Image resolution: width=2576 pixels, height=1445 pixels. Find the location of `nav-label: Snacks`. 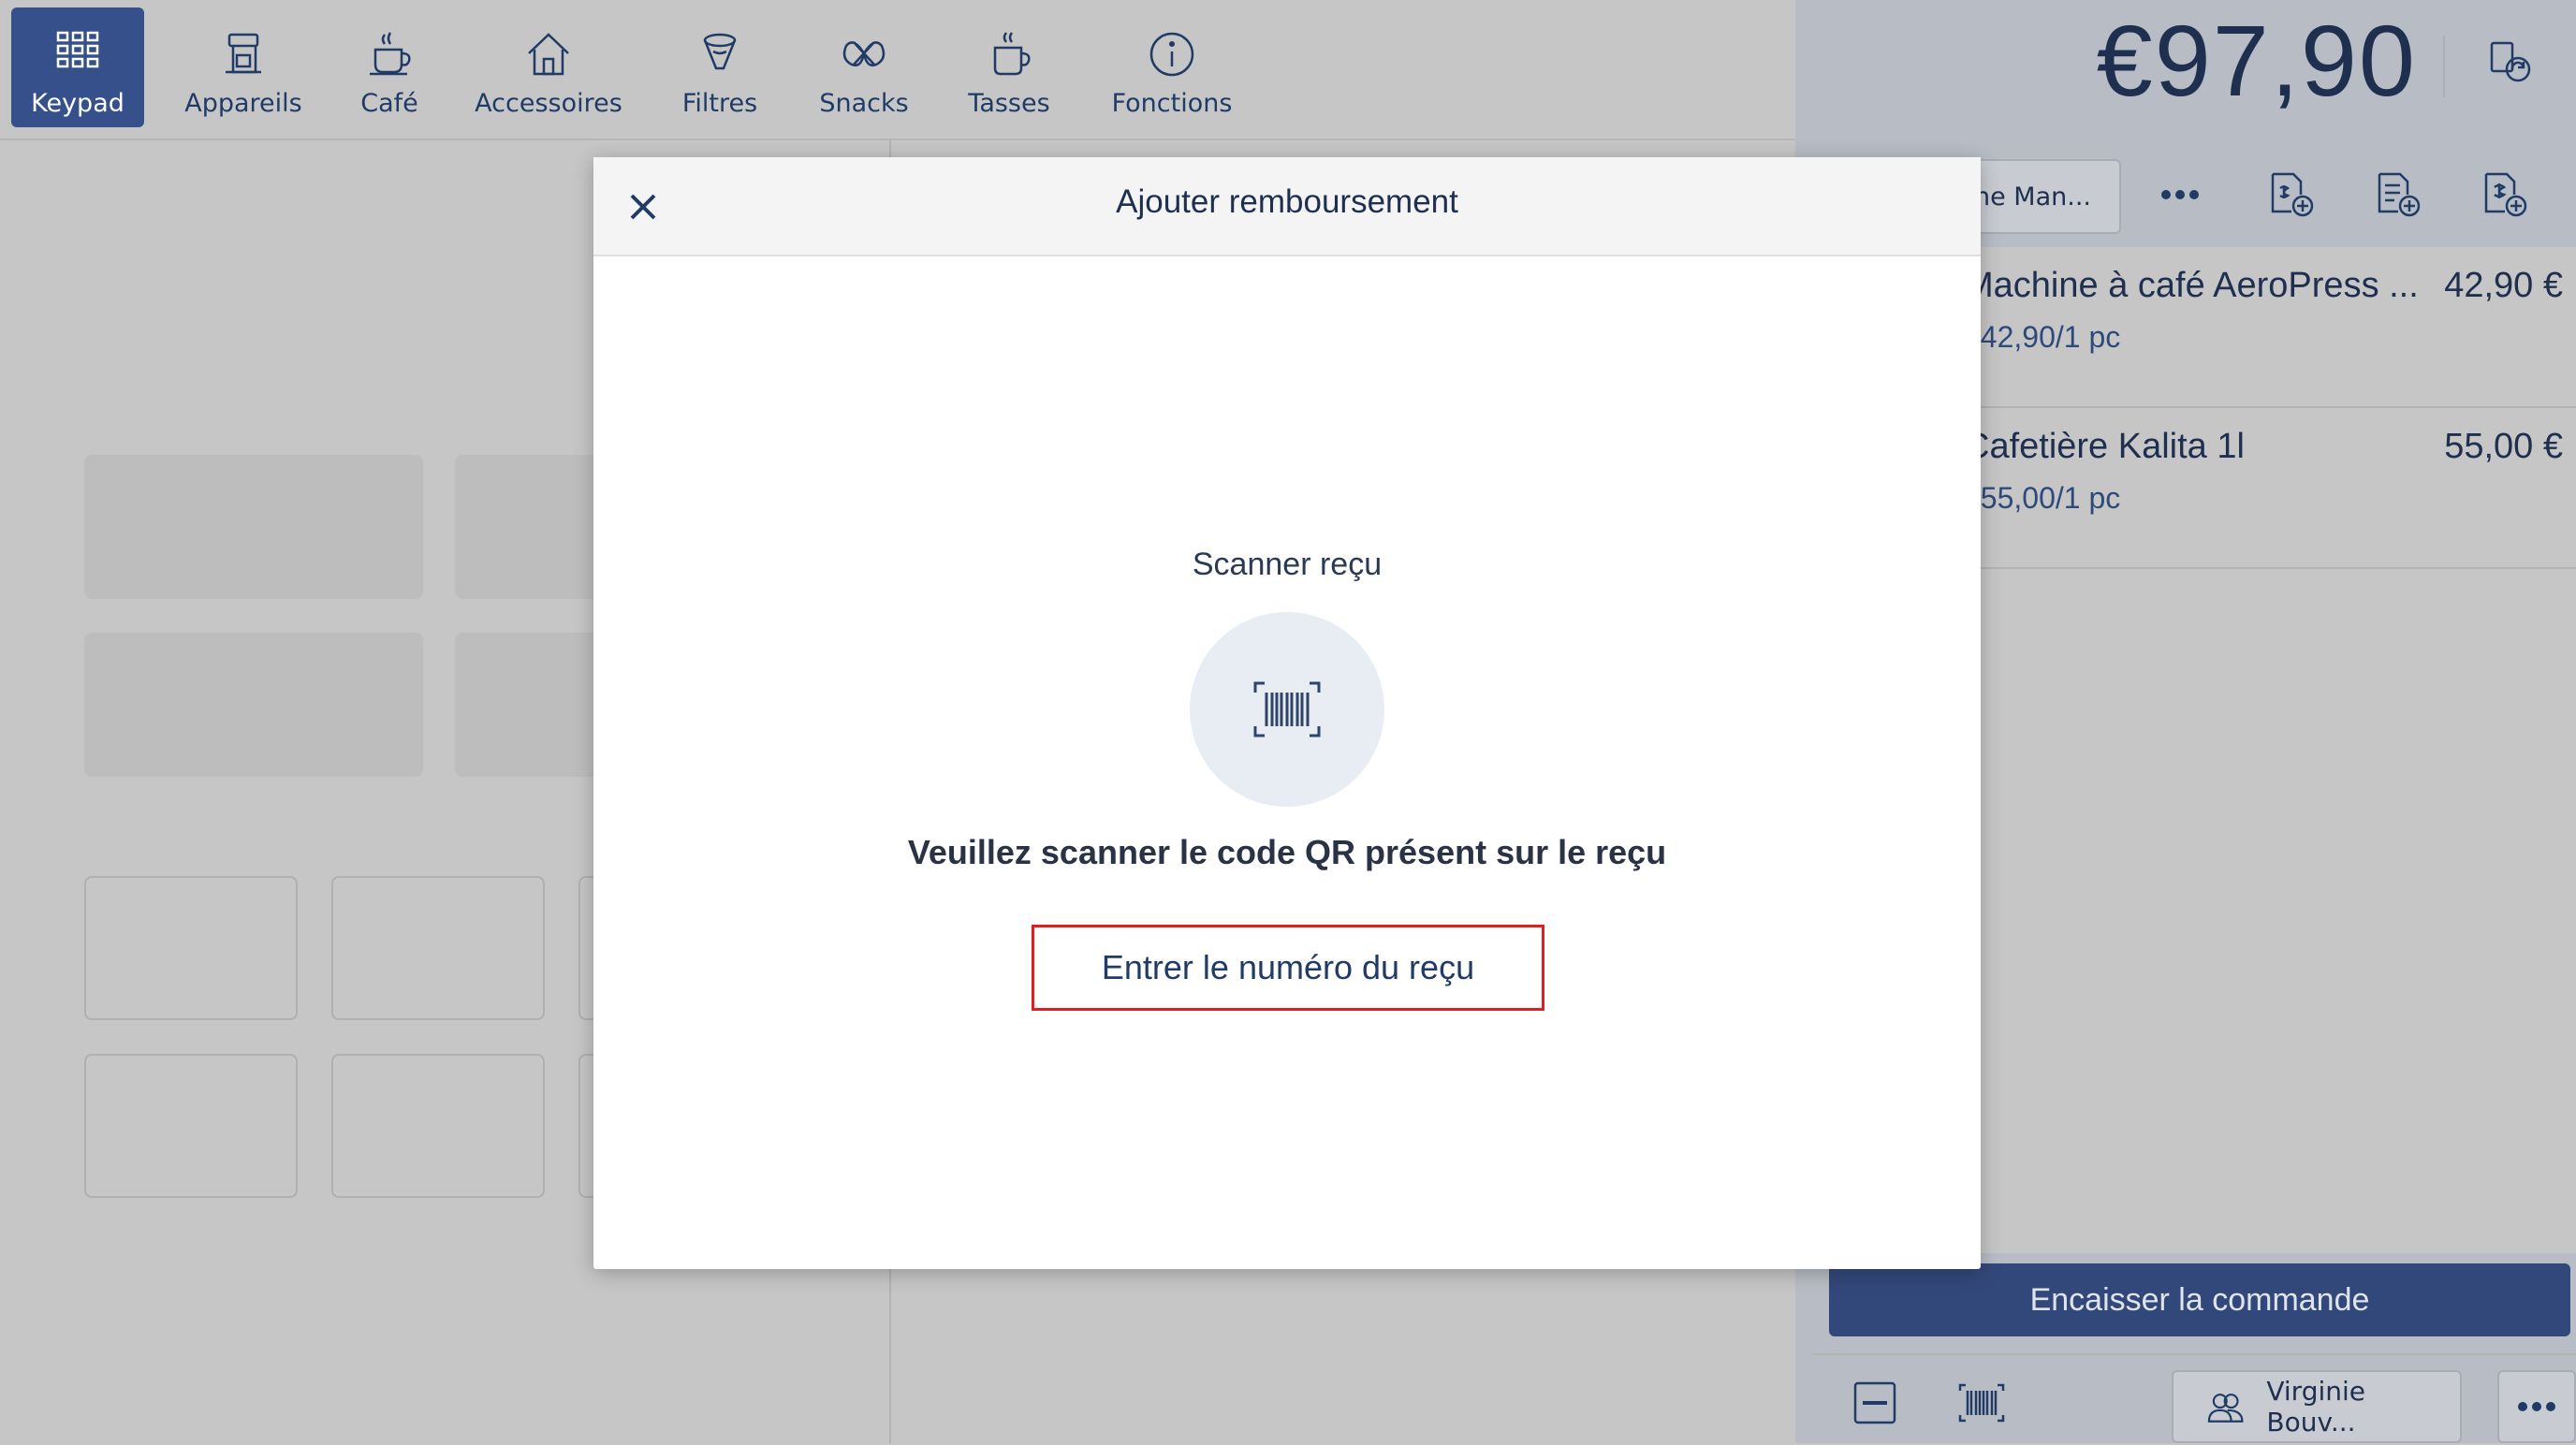

nav-label: Snacks is located at coordinates (864, 103).